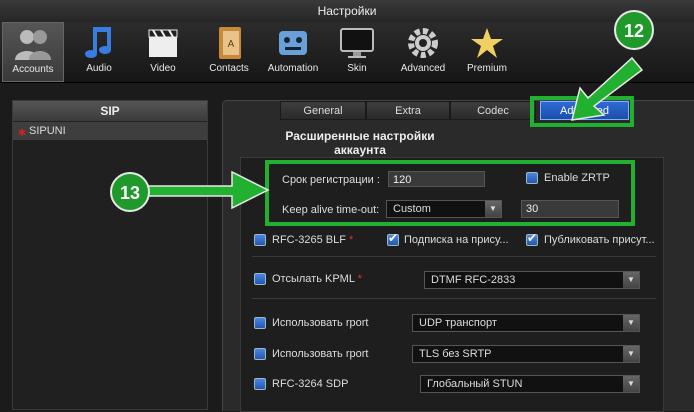 This screenshot has height=412, width=694. What do you see at coordinates (47, 131) in the screenshot?
I see `account-name: SIPUNI` at bounding box center [47, 131].